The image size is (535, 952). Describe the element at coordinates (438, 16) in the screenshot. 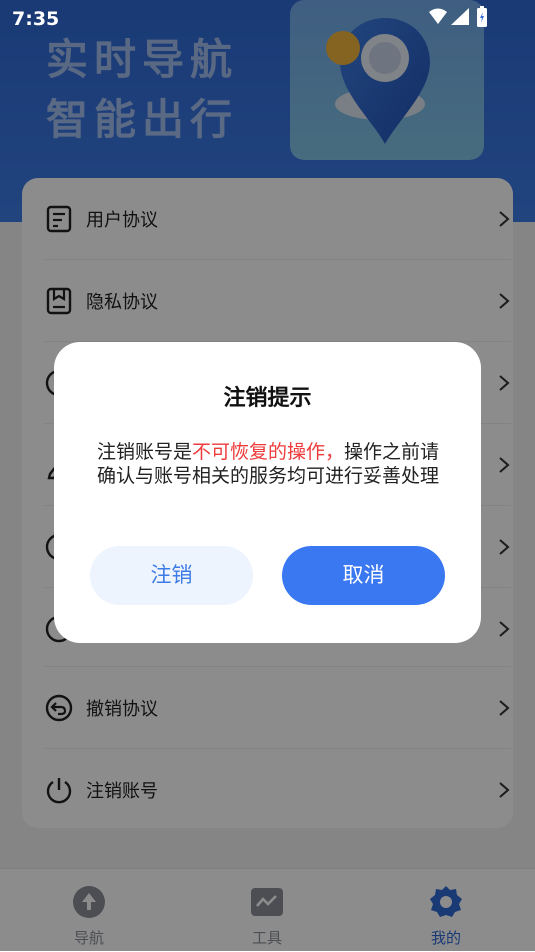

I see `wifi-icon` at that location.